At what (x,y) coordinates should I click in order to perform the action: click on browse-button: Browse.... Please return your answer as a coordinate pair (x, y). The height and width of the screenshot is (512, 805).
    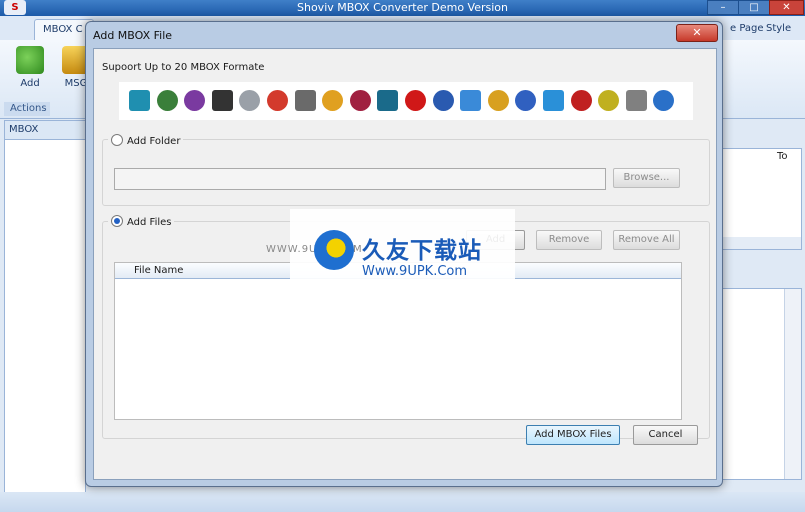
    Looking at the image, I should click on (646, 178).